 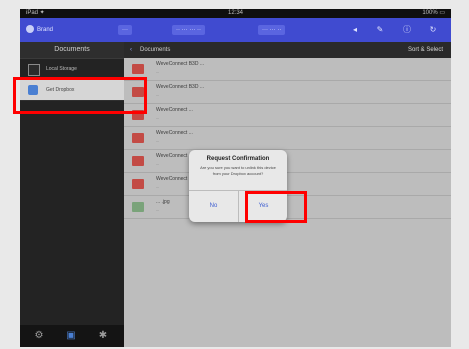 I want to click on file-list-header: ‹ Documents Sort & Select, so click(x=287, y=50).